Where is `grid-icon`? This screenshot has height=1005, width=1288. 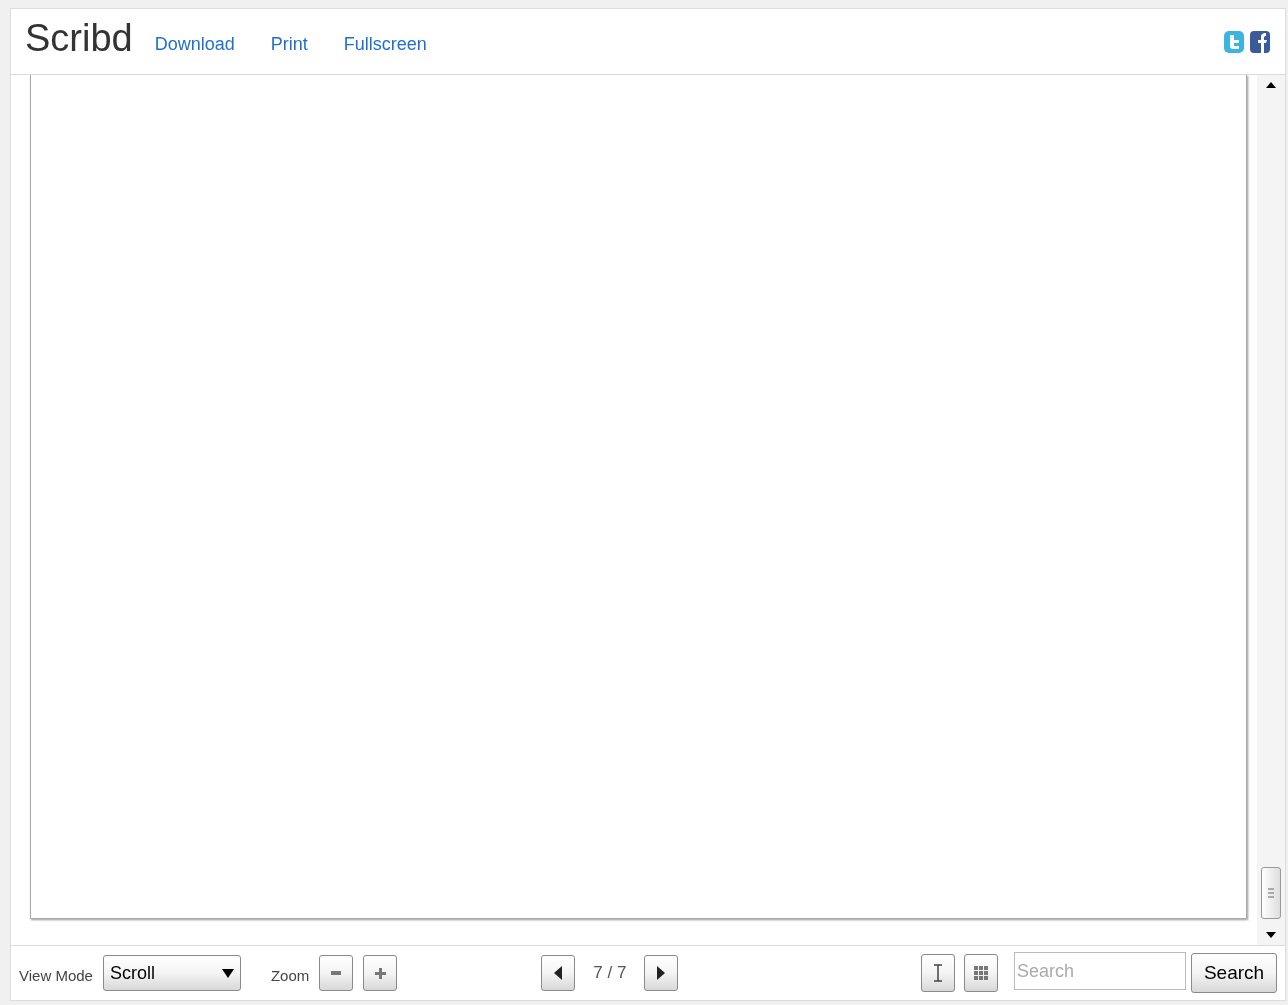
grid-icon is located at coordinates (981, 973).